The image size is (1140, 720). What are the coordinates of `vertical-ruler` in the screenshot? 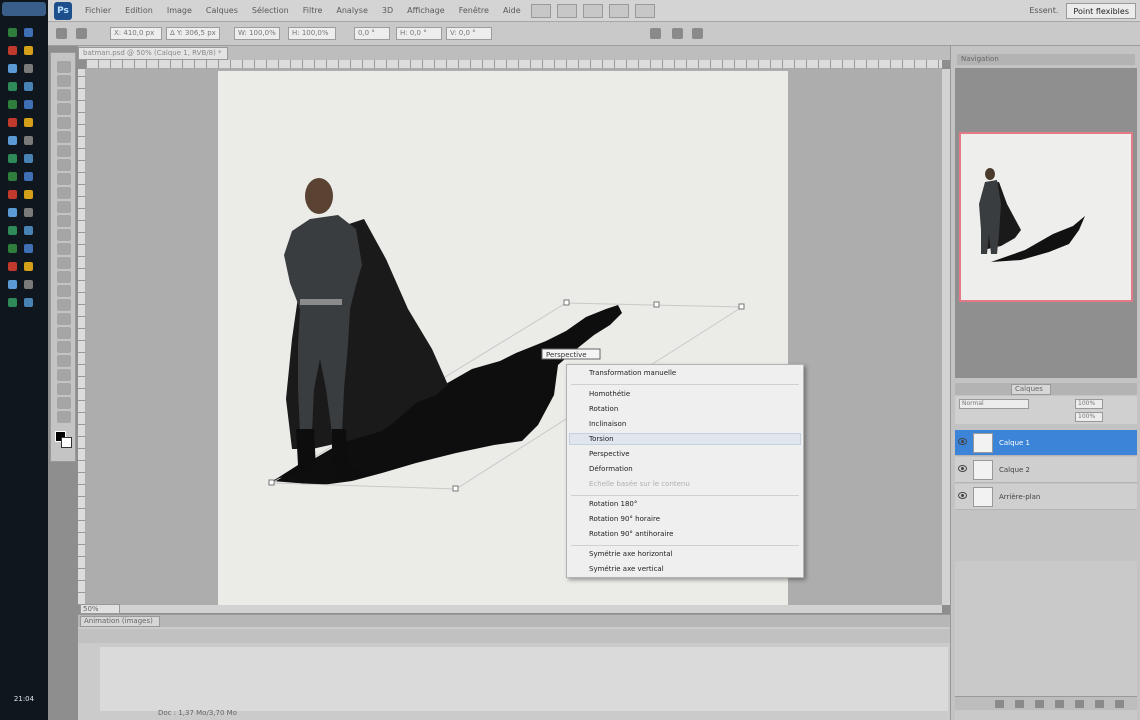 It's located at (82, 337).